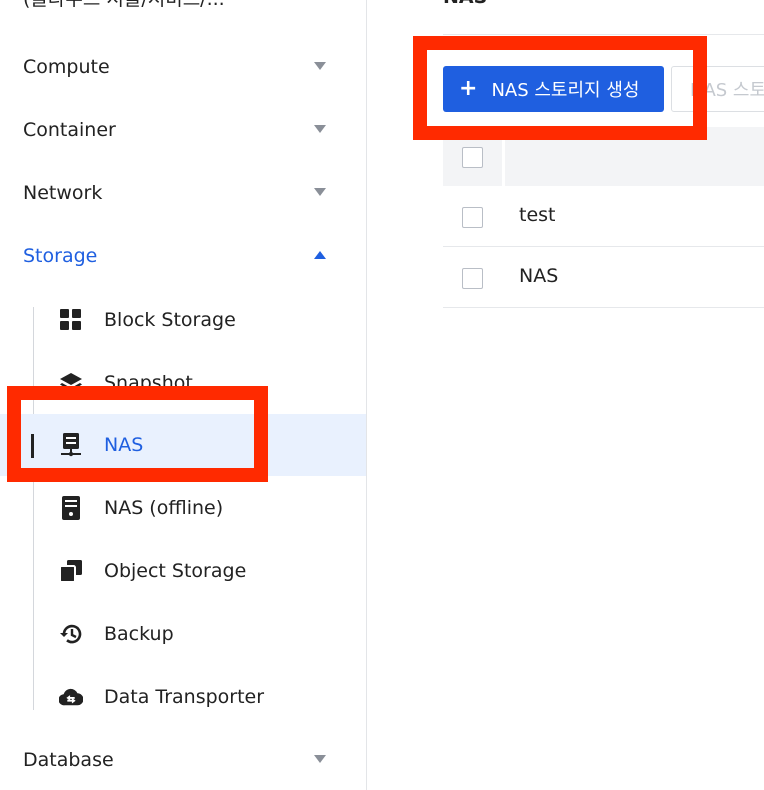 This screenshot has height=790, width=764. I want to click on sidebar-item-label: Backup, so click(139, 634).